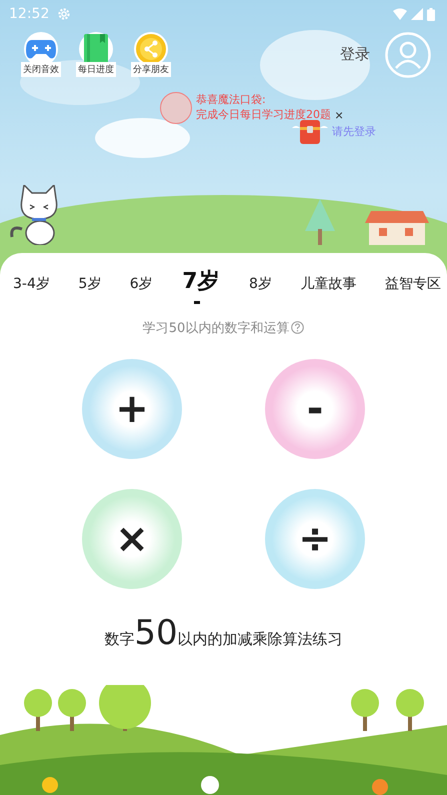 The image size is (447, 795). Describe the element at coordinates (151, 69) in the screenshot. I see `shortcut-label: 分享朋友` at that location.